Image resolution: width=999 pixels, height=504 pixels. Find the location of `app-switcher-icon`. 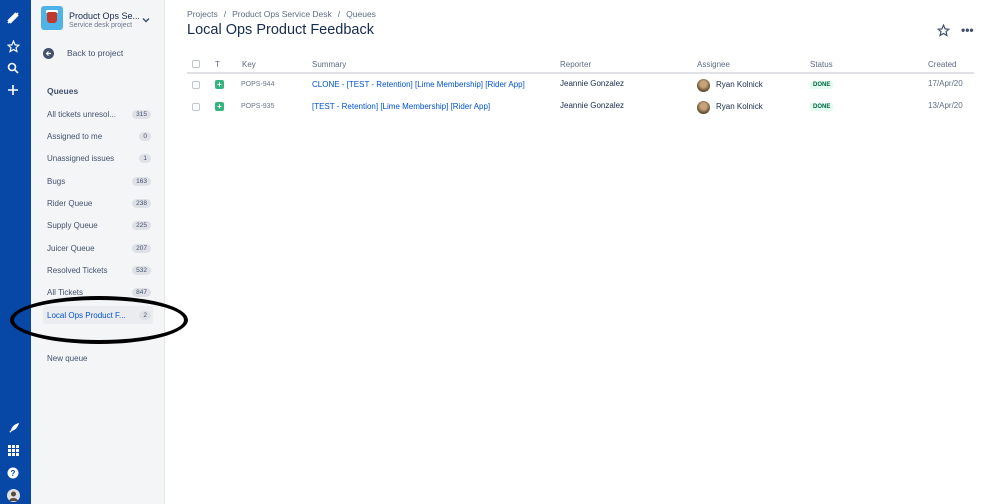

app-switcher-icon is located at coordinates (13, 450).